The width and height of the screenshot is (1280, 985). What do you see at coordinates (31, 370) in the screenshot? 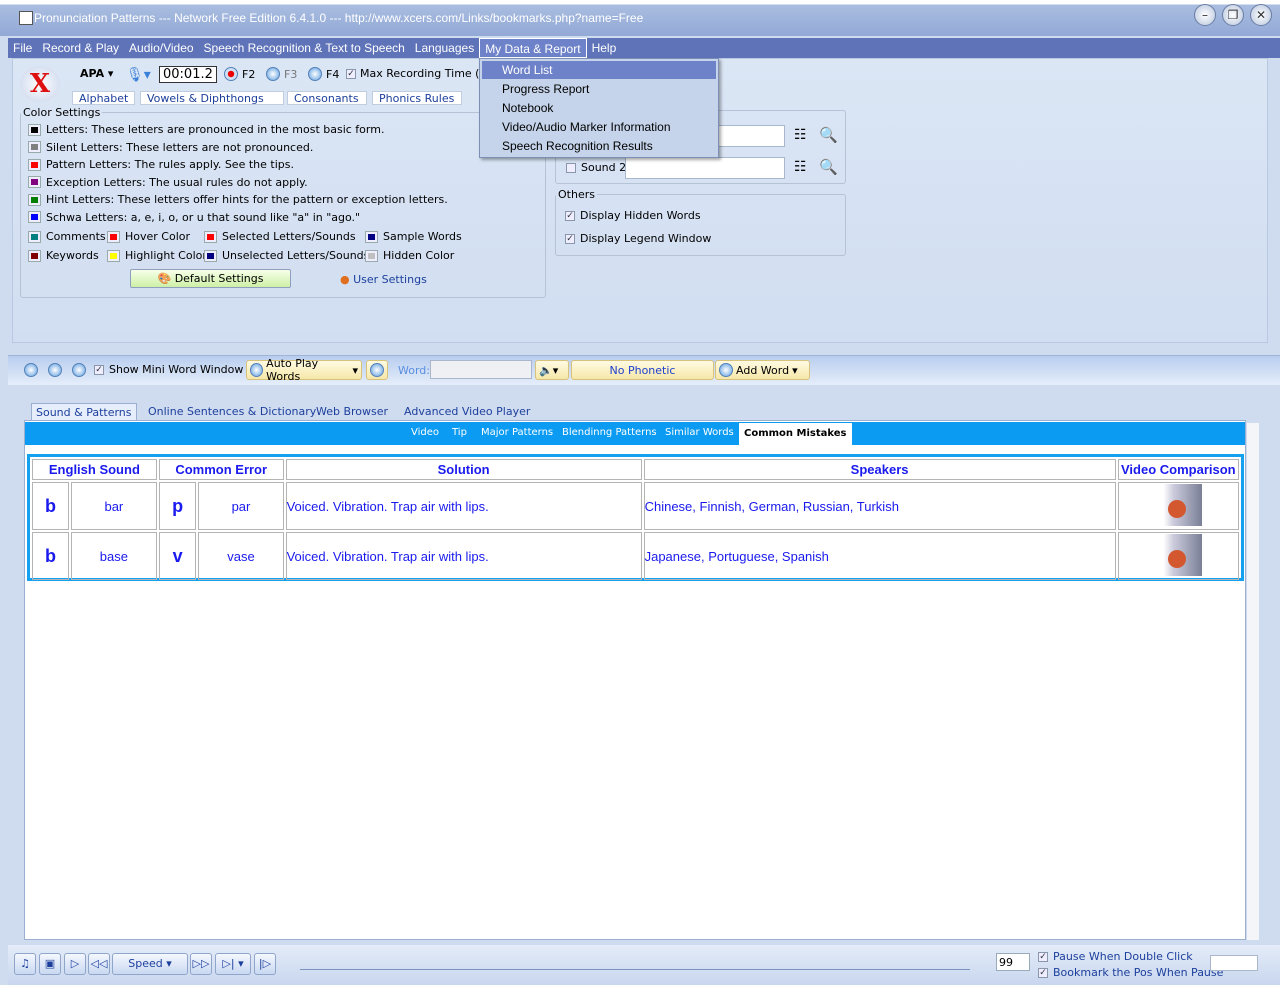
I see `up-icon` at bounding box center [31, 370].